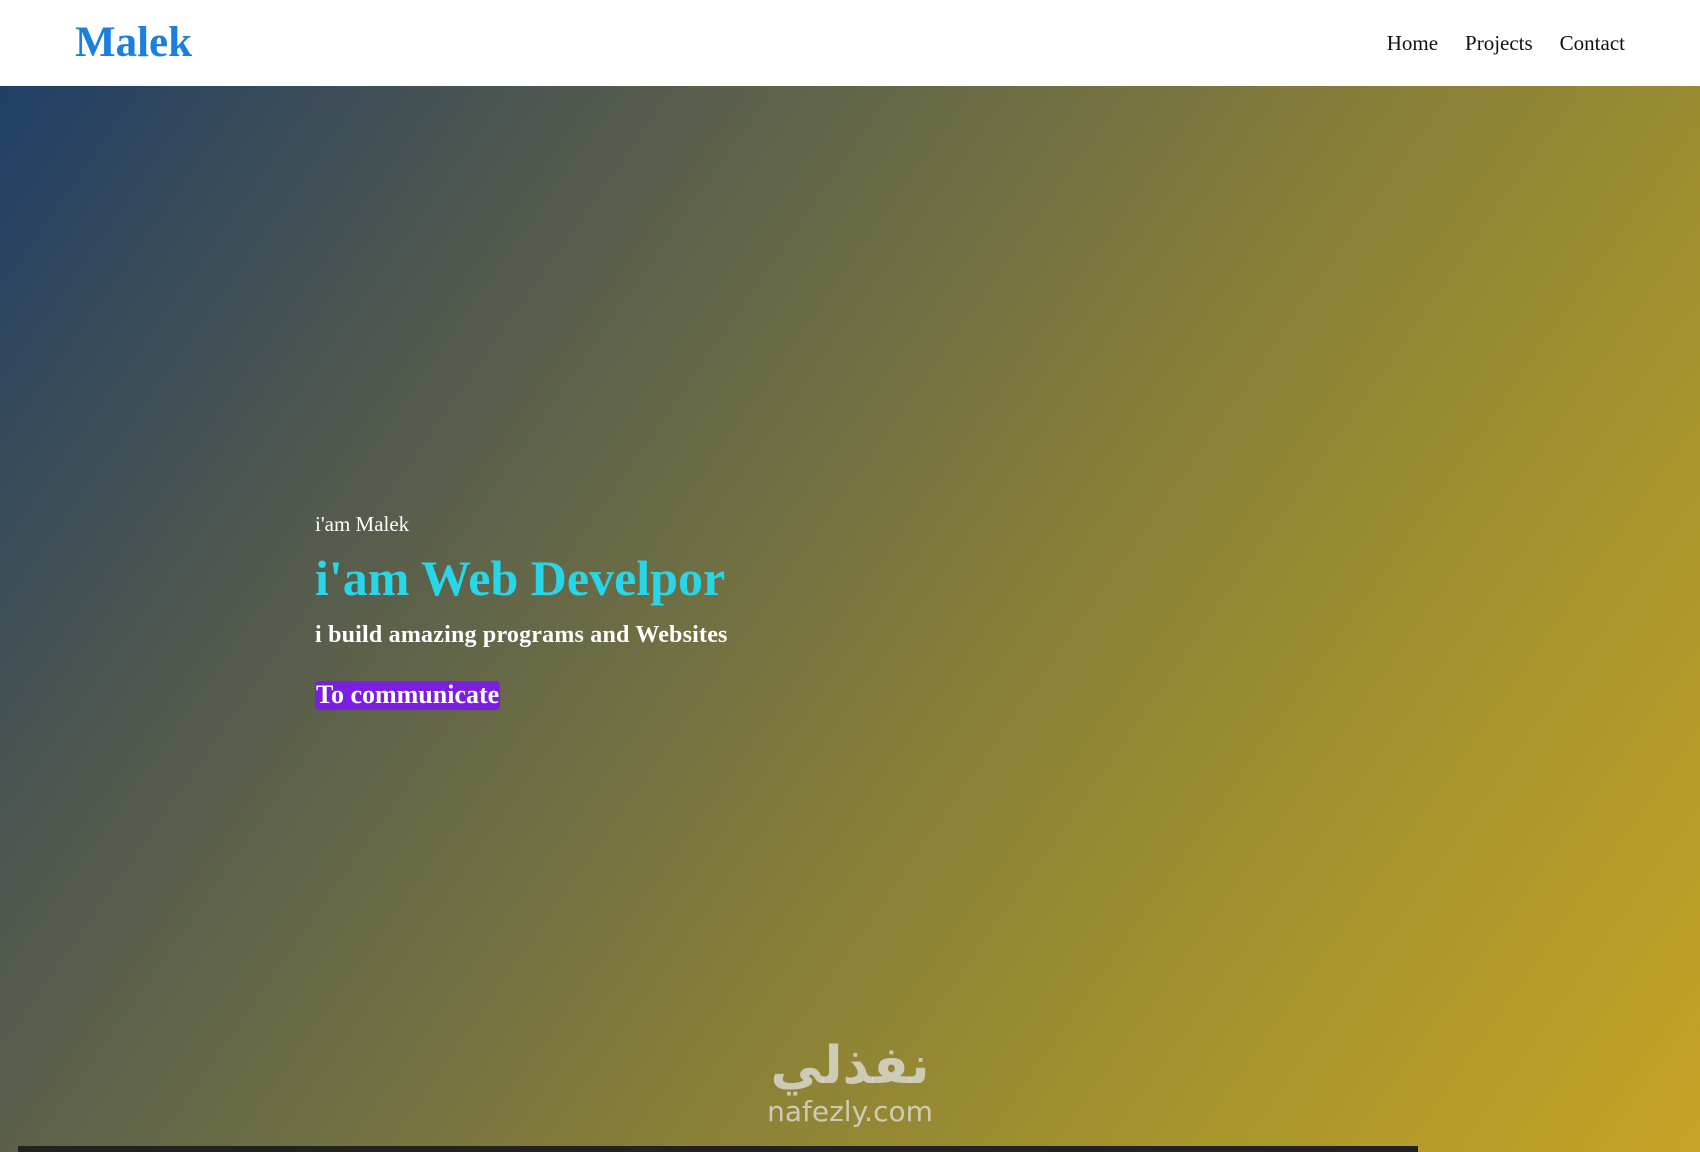 The image size is (1700, 1152). I want to click on site-header: Malek Home Projects Contact, so click(850, 43).